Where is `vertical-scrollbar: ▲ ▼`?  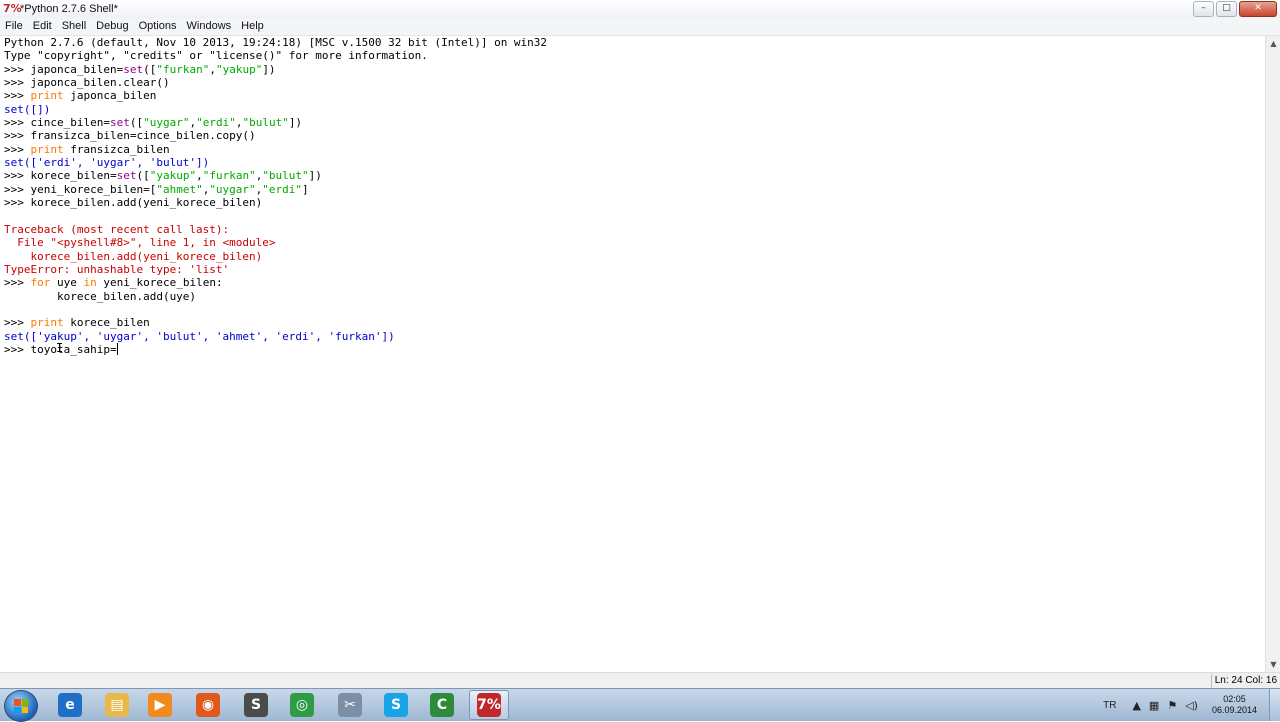
vertical-scrollbar: ▲ ▼ is located at coordinates (1272, 354).